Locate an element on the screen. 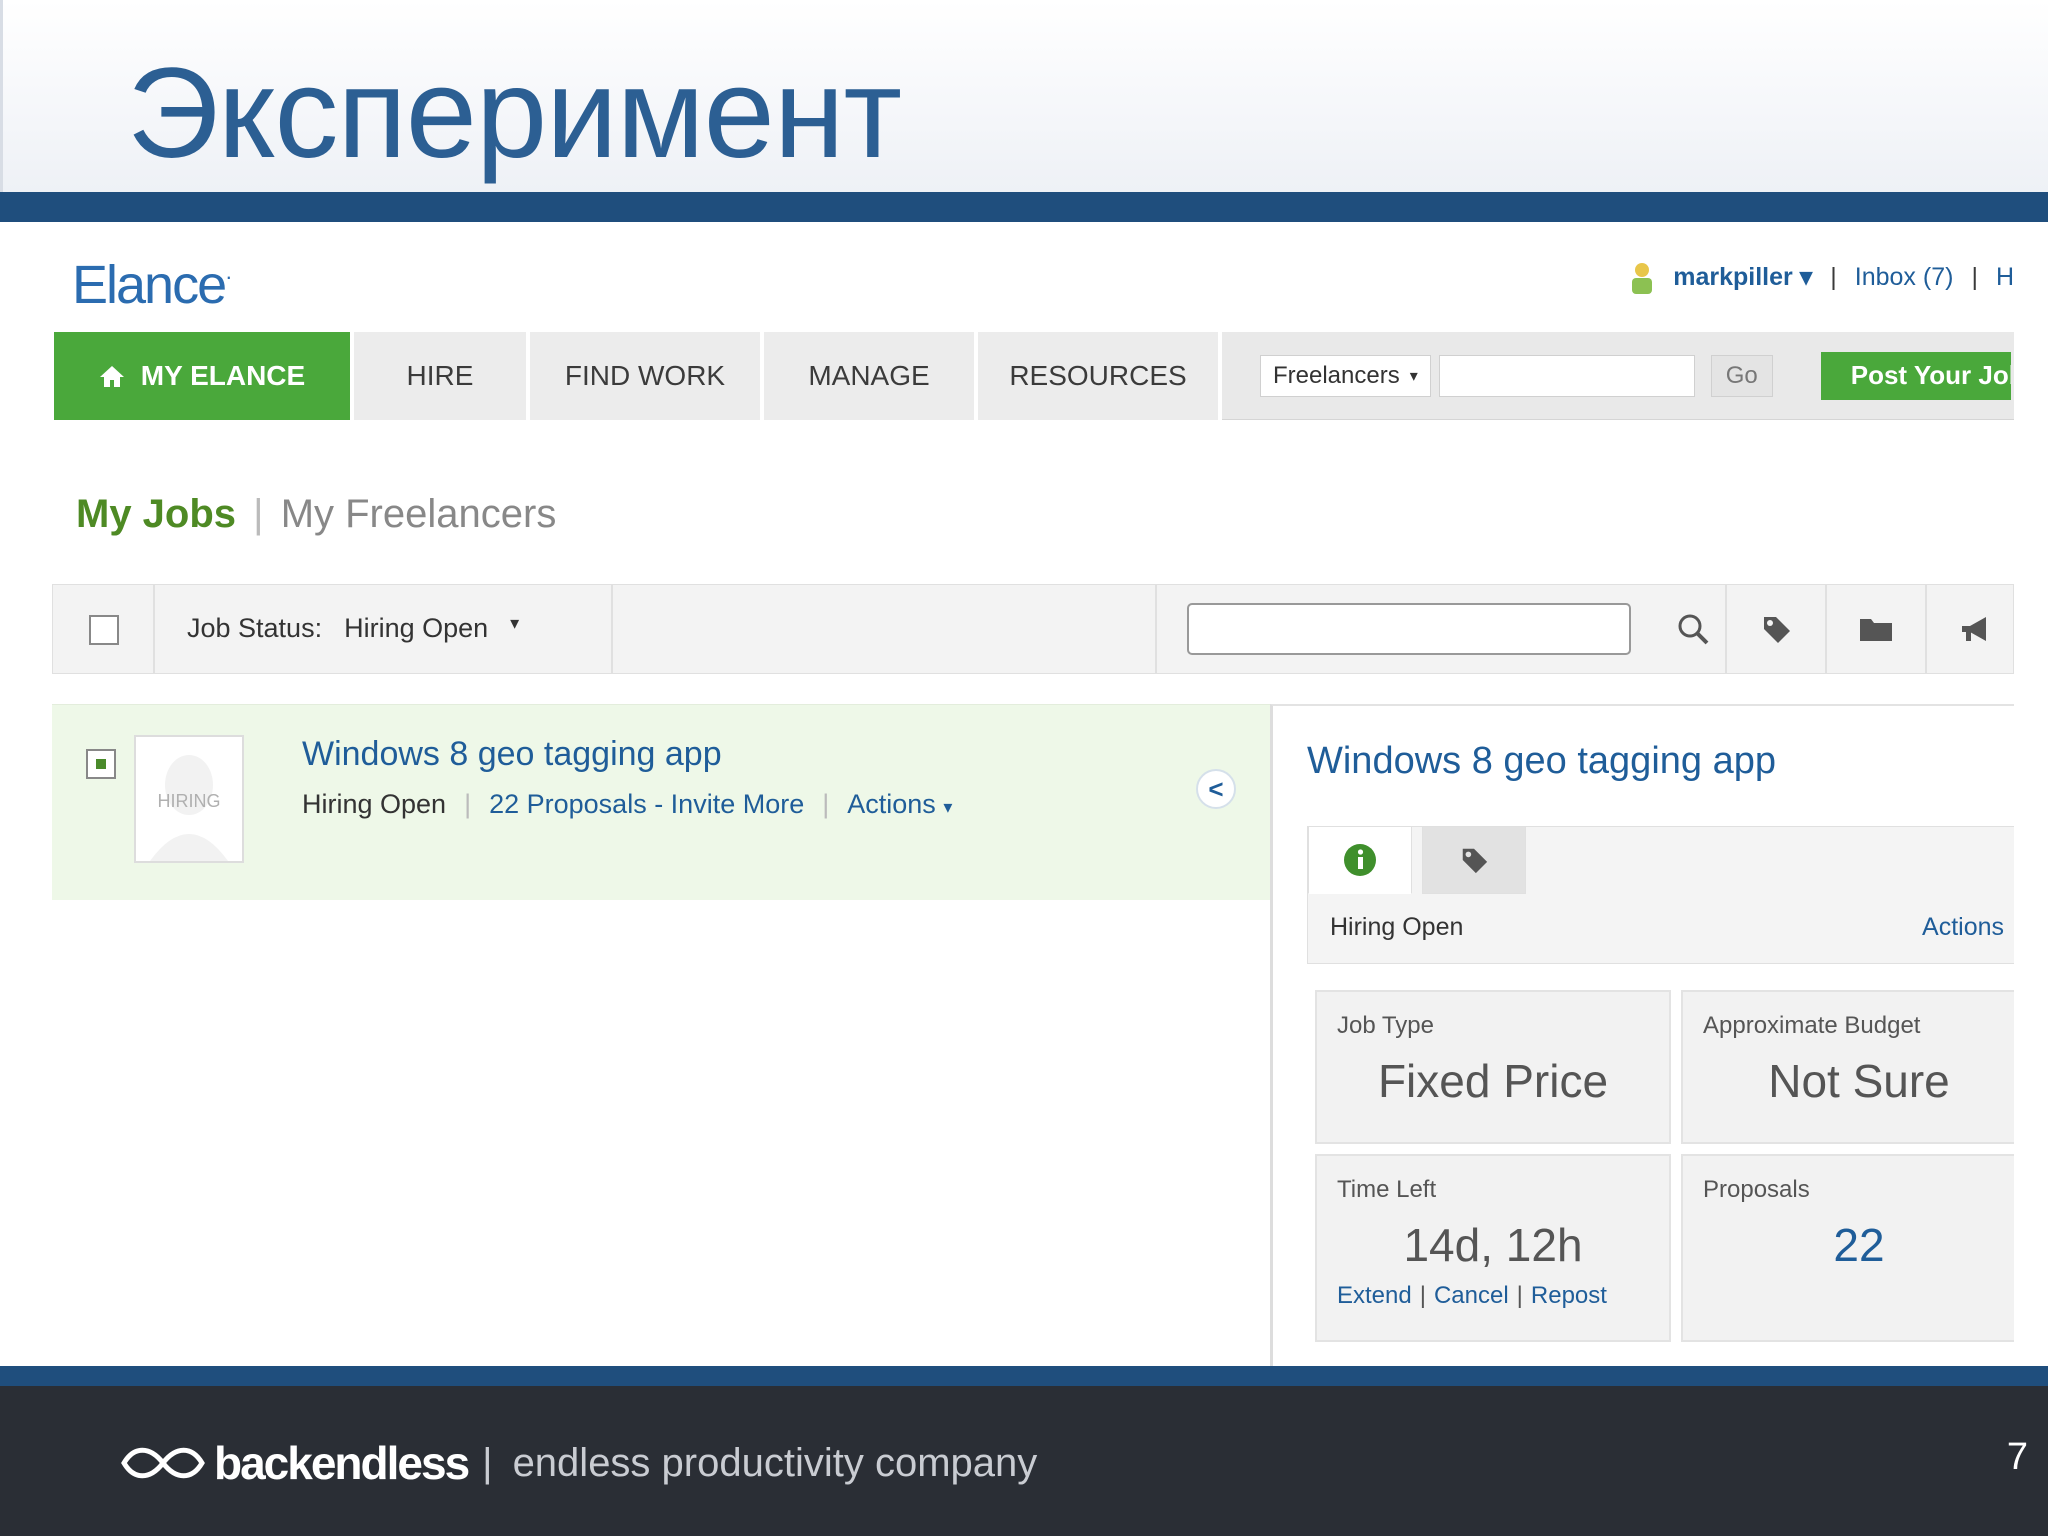 Image resolution: width=2048 pixels, height=1536 pixels. job-thumbnail: HIRING is located at coordinates (189, 799).